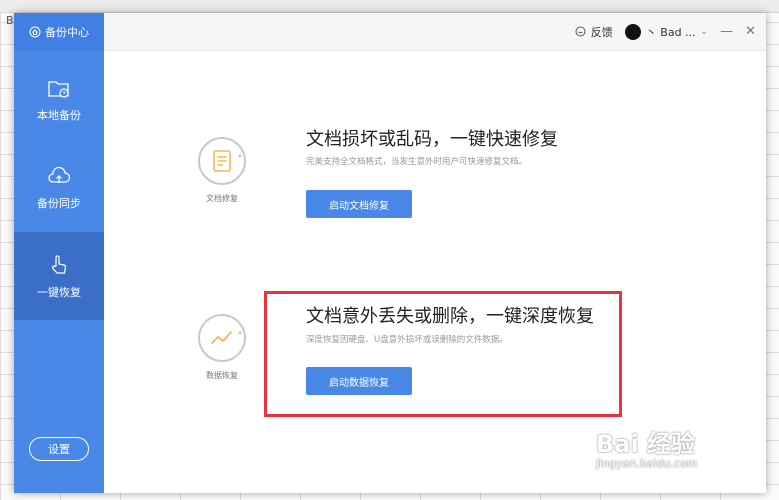 This screenshot has width=779, height=500. What do you see at coordinates (389, 6) in the screenshot?
I see `spreadsheet-toolbar` at bounding box center [389, 6].